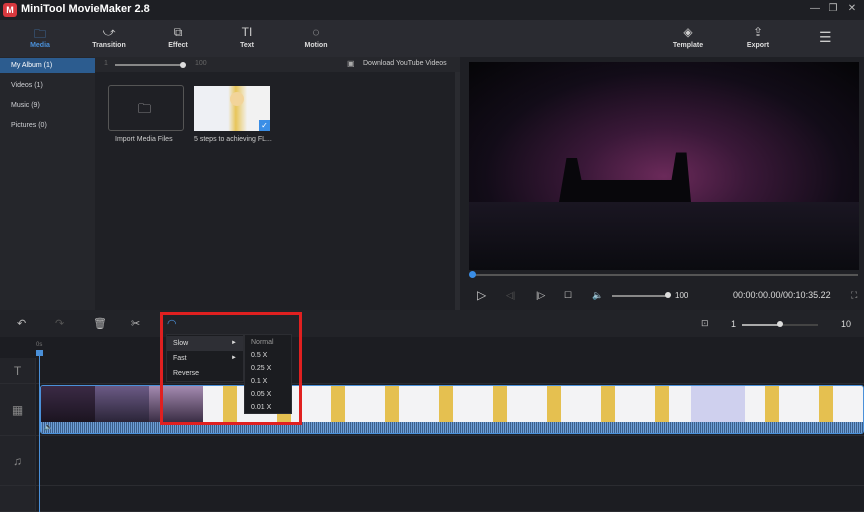 The image size is (864, 512). I want to click on restore-button: ❐, so click(833, 8).